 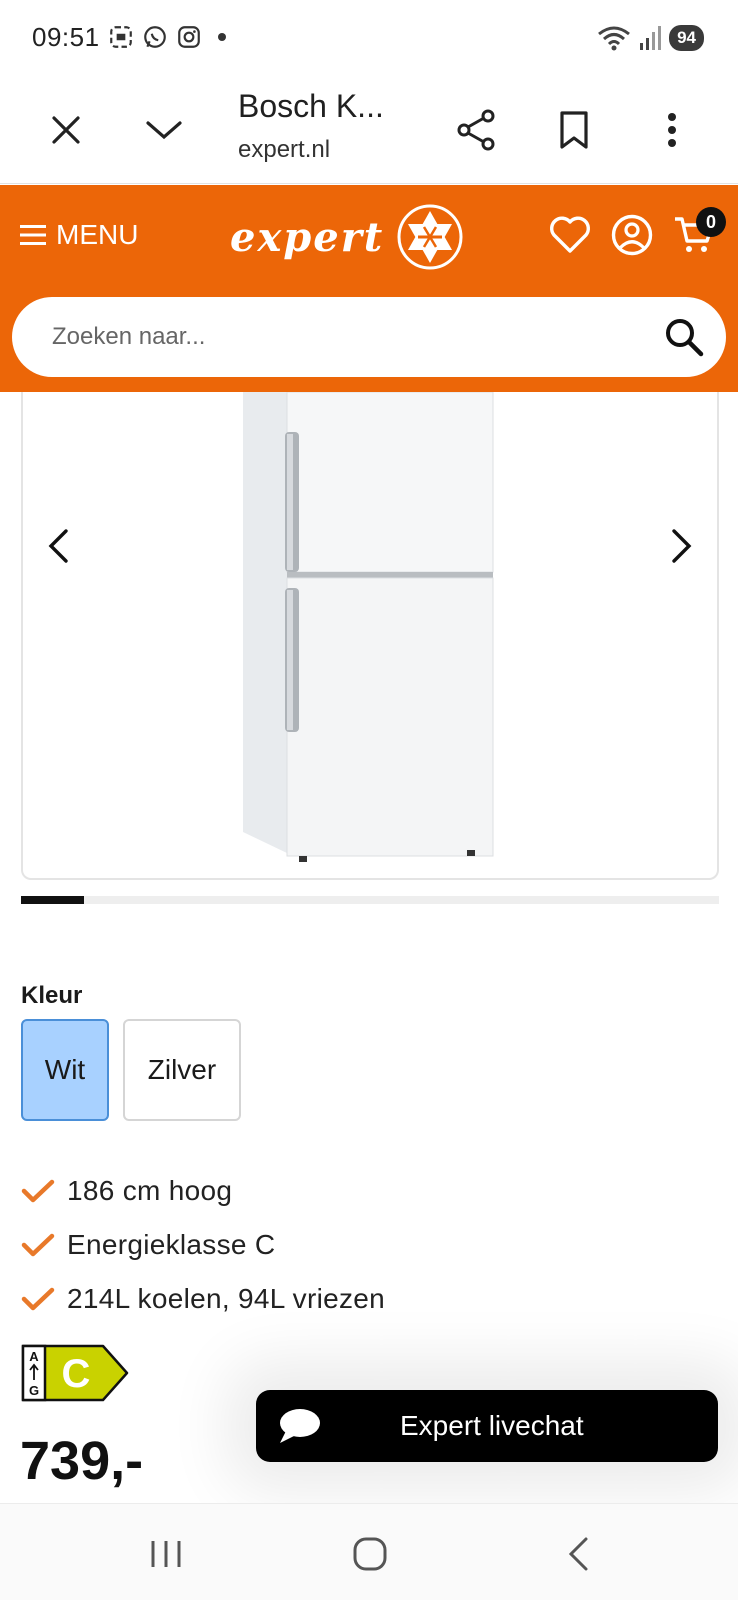 I want to click on cart-count-badge: 0, so click(x=711, y=222).